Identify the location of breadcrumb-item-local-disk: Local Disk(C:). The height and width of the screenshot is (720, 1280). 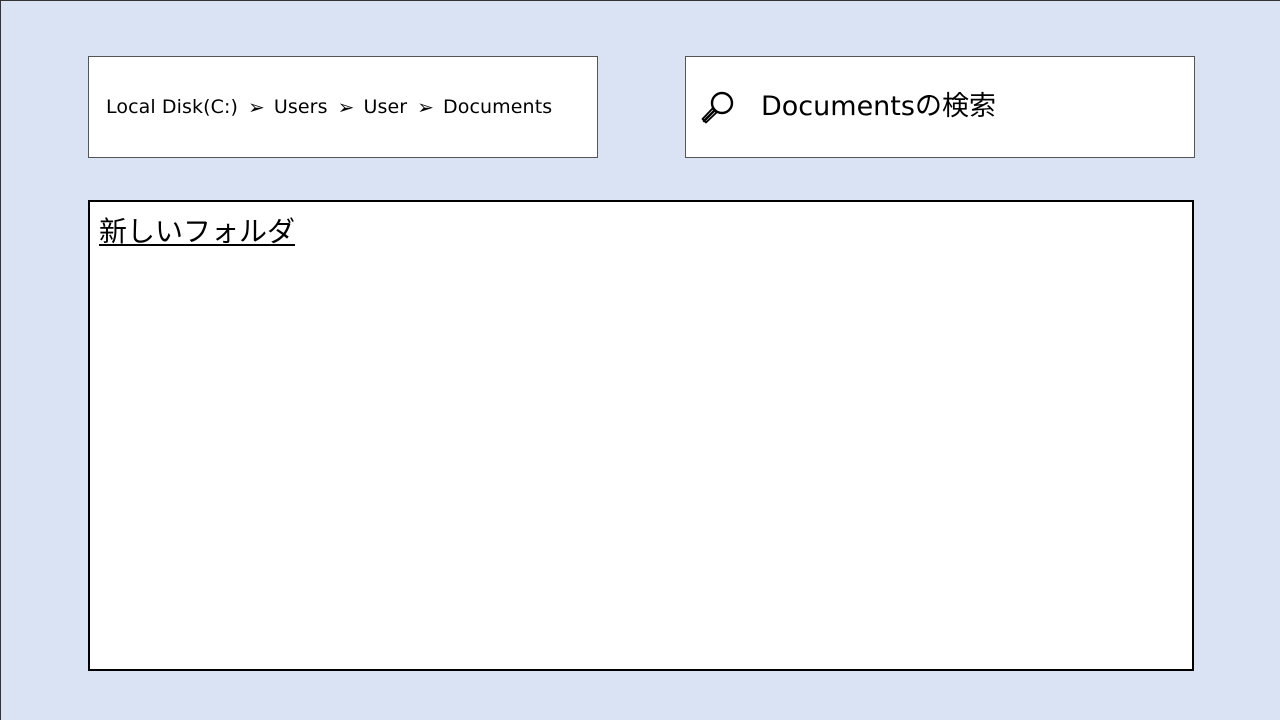
(172, 107).